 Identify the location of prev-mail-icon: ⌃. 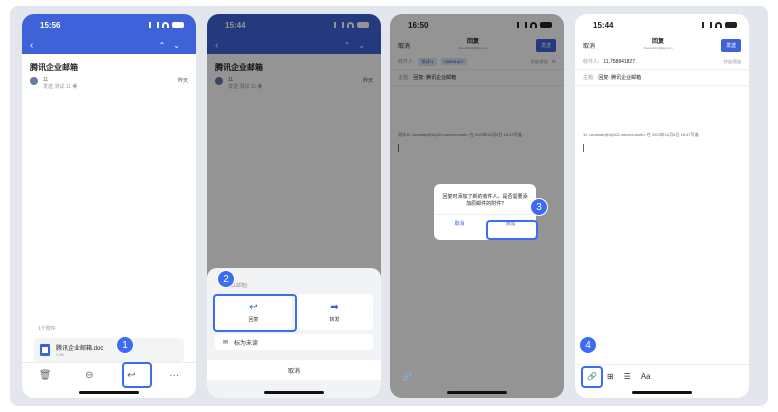
(166, 45).